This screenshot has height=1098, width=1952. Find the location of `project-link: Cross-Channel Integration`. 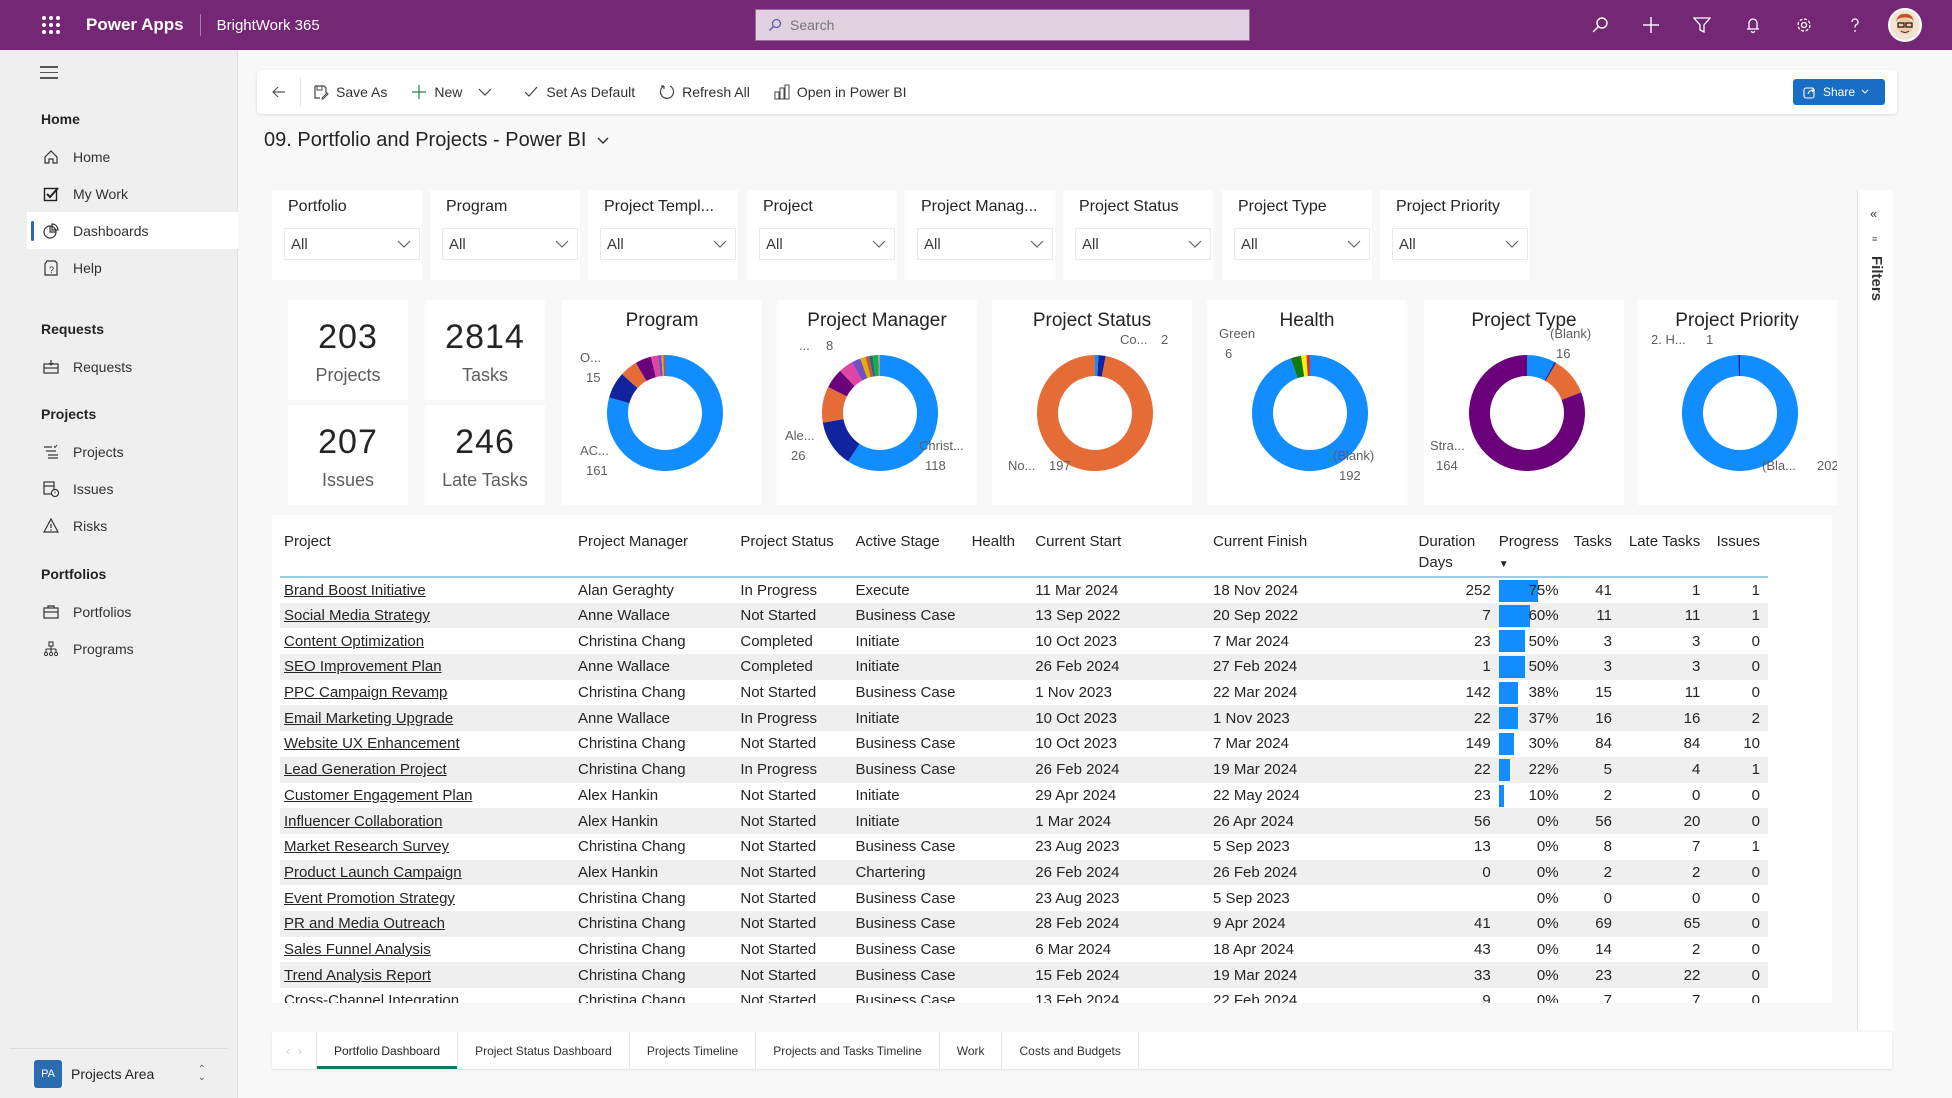

project-link: Cross-Channel Integration is located at coordinates (371, 997).